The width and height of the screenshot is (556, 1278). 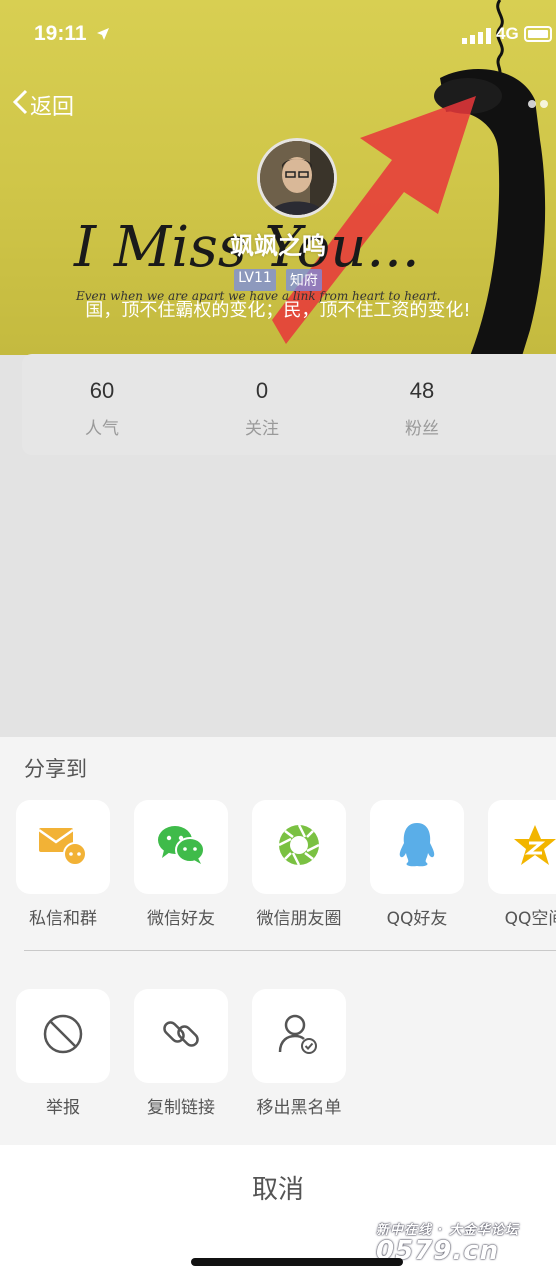 What do you see at coordinates (262, 429) in the screenshot?
I see `stat-label: 关注` at bounding box center [262, 429].